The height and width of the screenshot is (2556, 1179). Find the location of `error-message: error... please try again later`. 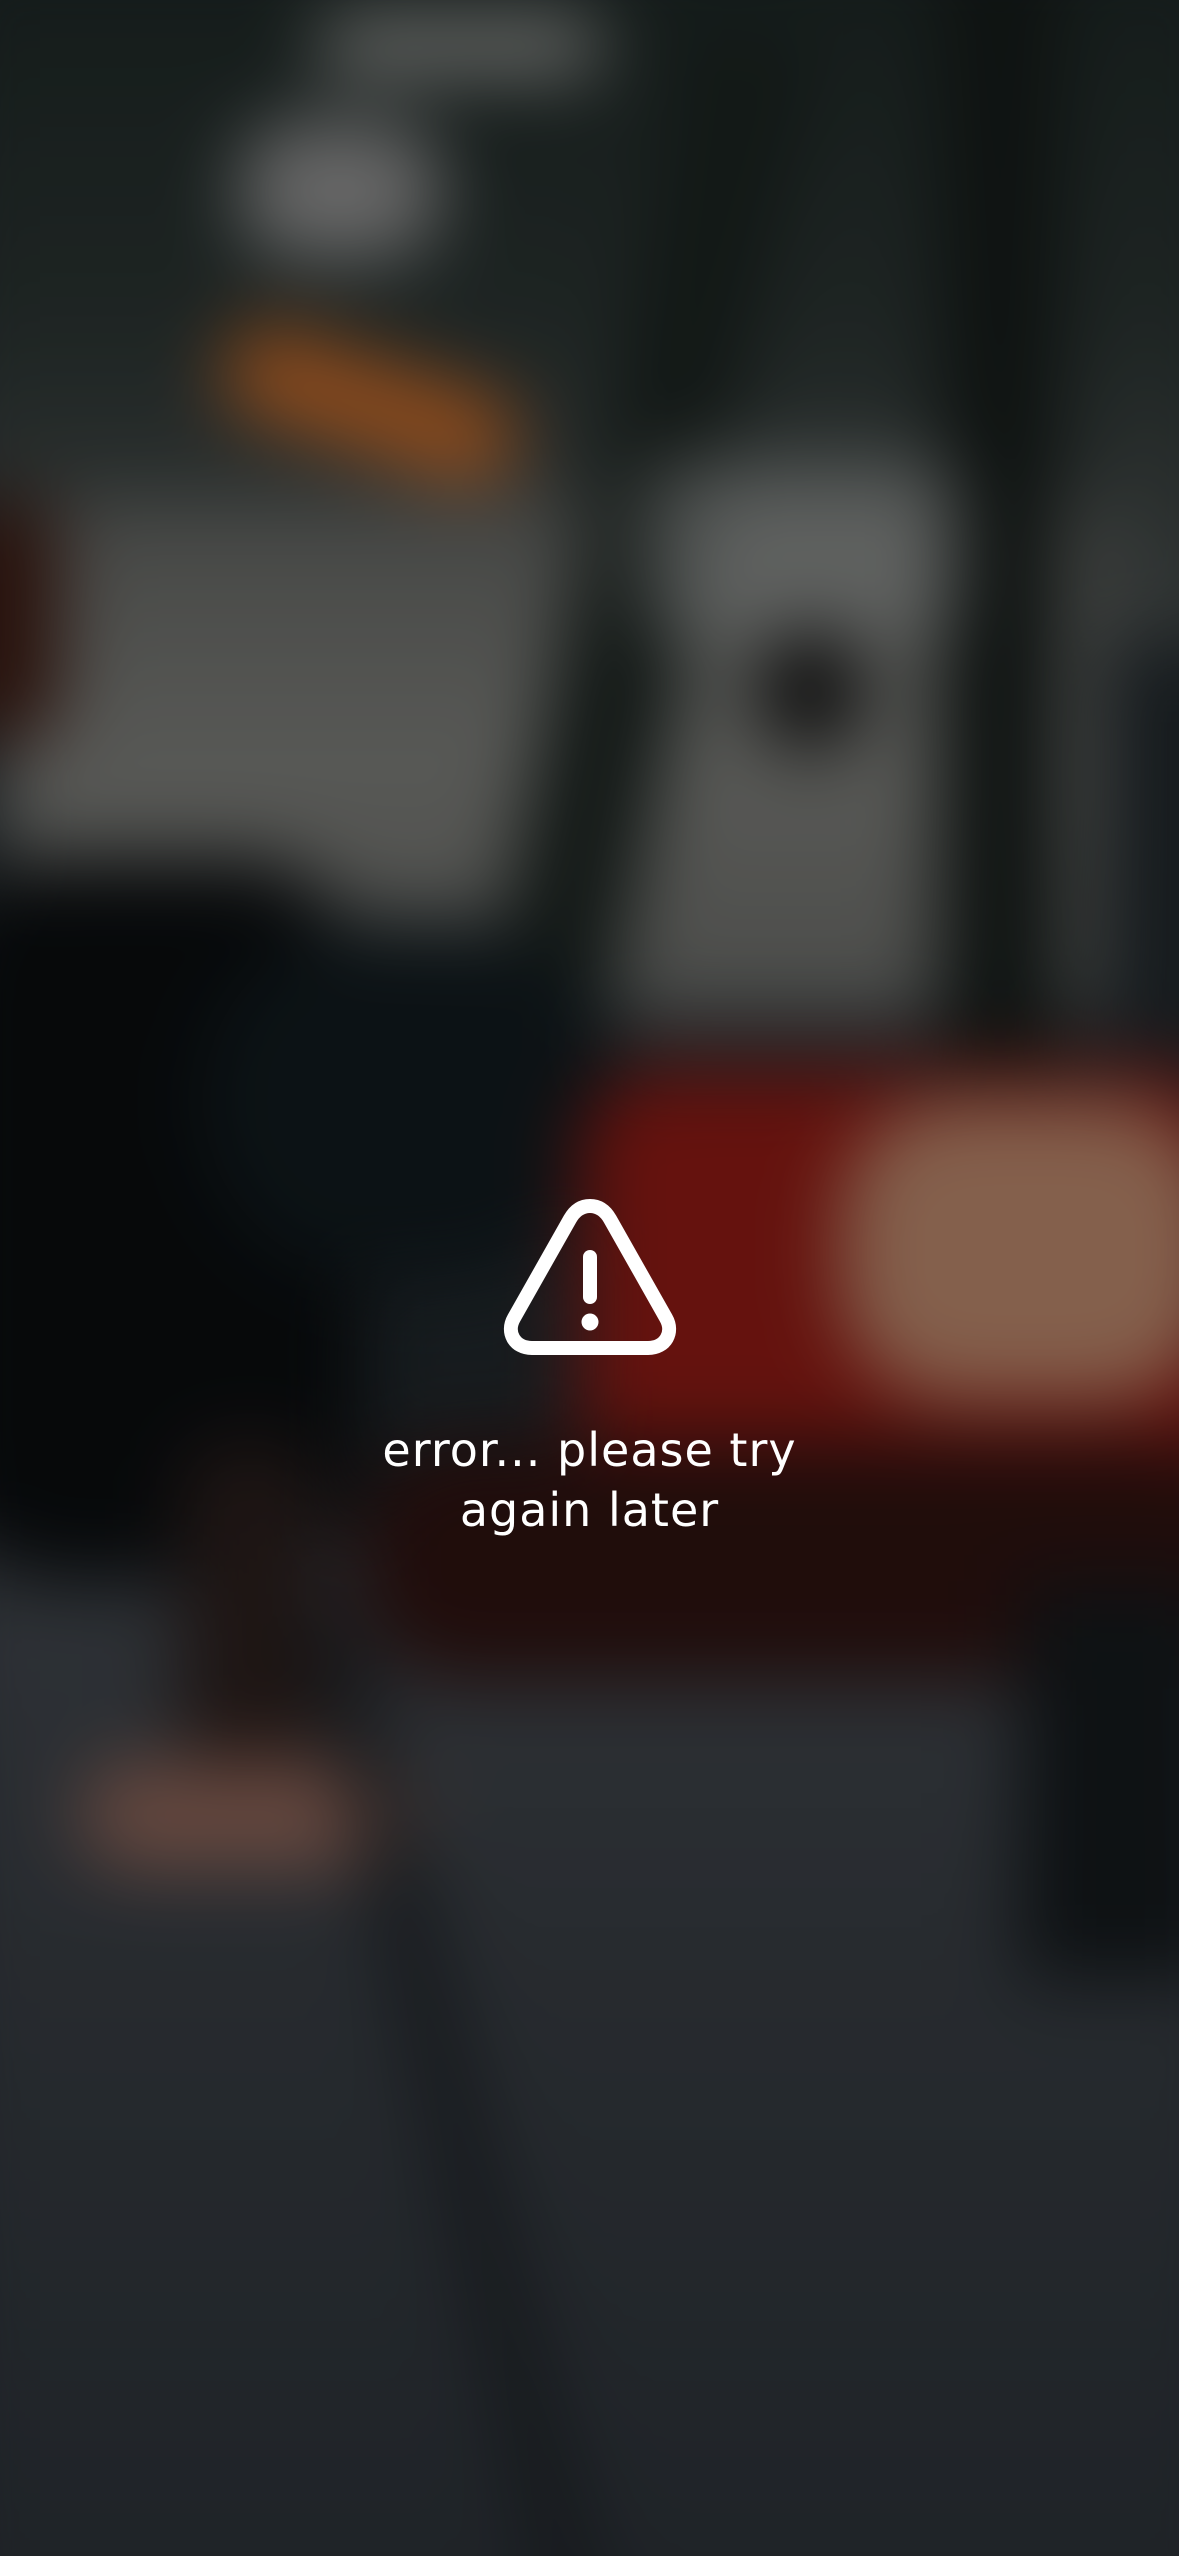

error-message: error... please try again later is located at coordinates (589, 1480).